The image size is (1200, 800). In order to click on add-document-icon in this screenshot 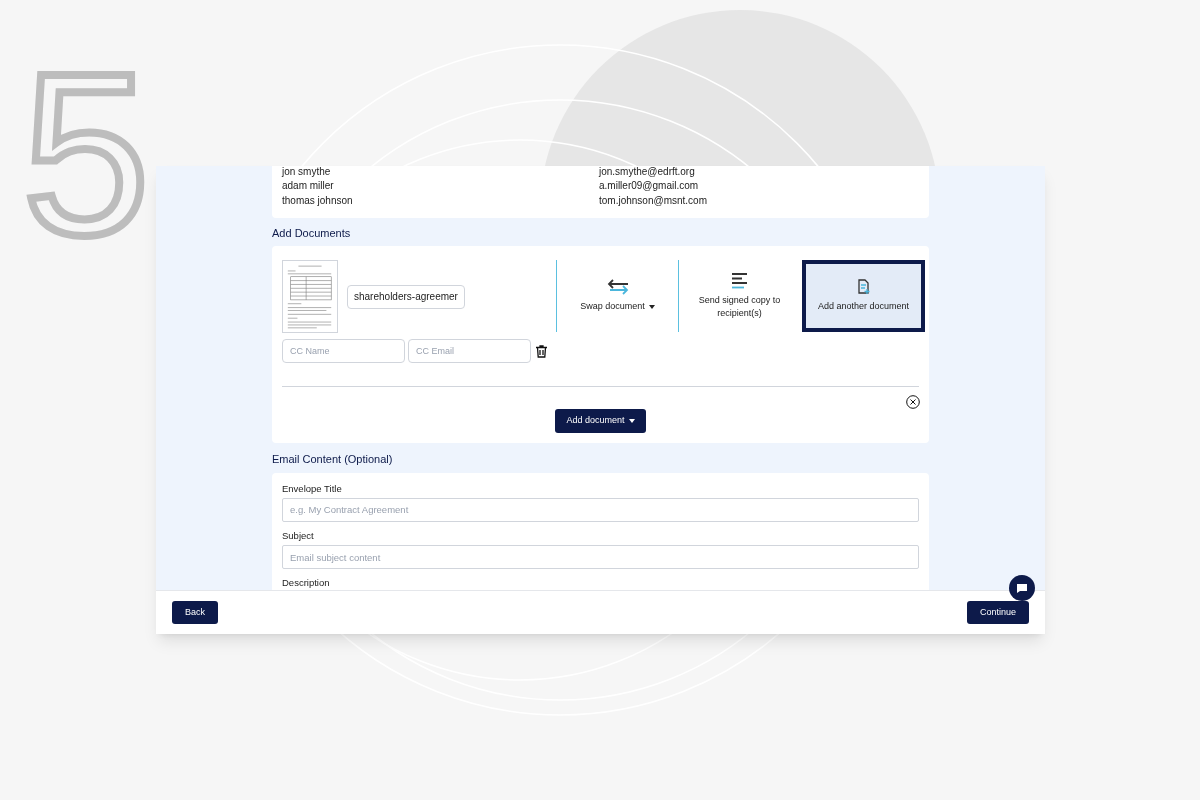, I will do `click(863, 287)`.